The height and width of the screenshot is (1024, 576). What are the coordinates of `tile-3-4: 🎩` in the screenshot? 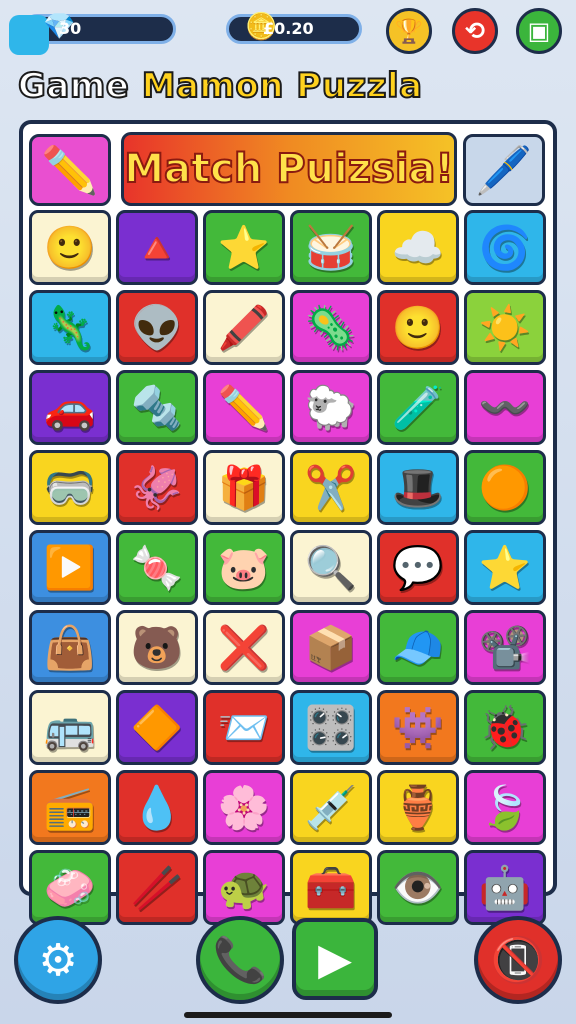 It's located at (418, 487).